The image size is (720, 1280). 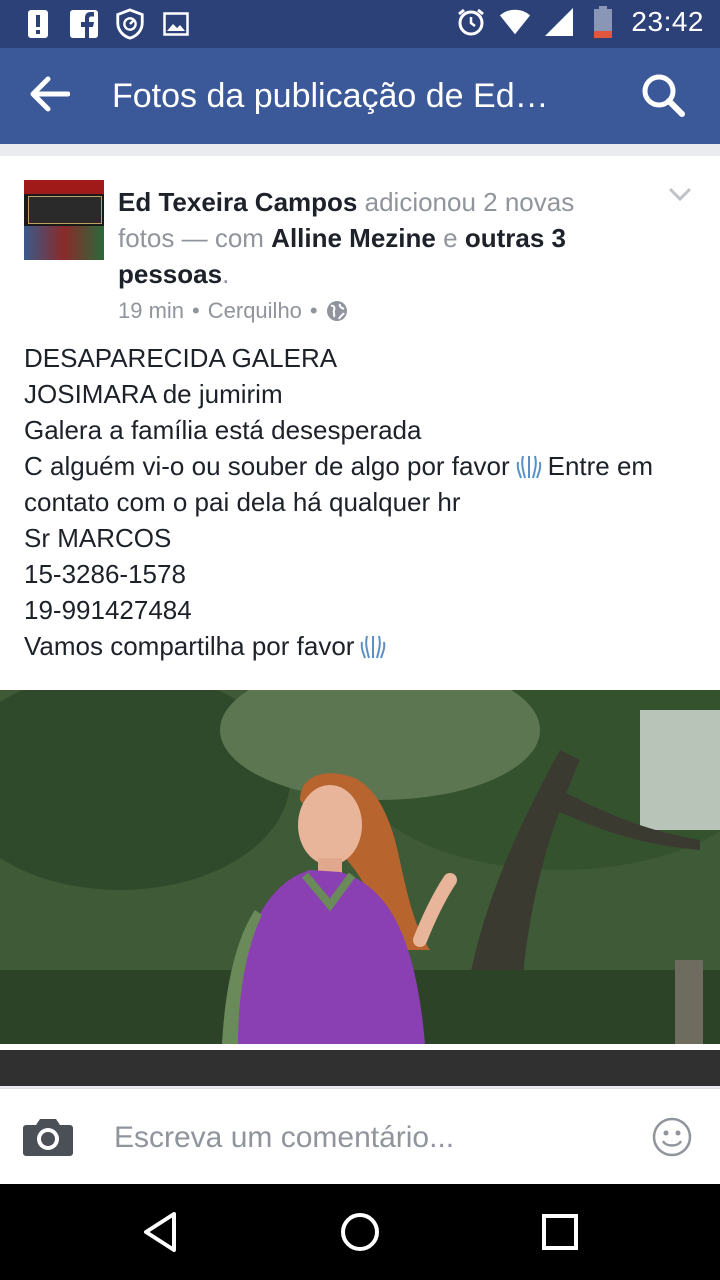 What do you see at coordinates (603, 22) in the screenshot?
I see `battery-icon` at bounding box center [603, 22].